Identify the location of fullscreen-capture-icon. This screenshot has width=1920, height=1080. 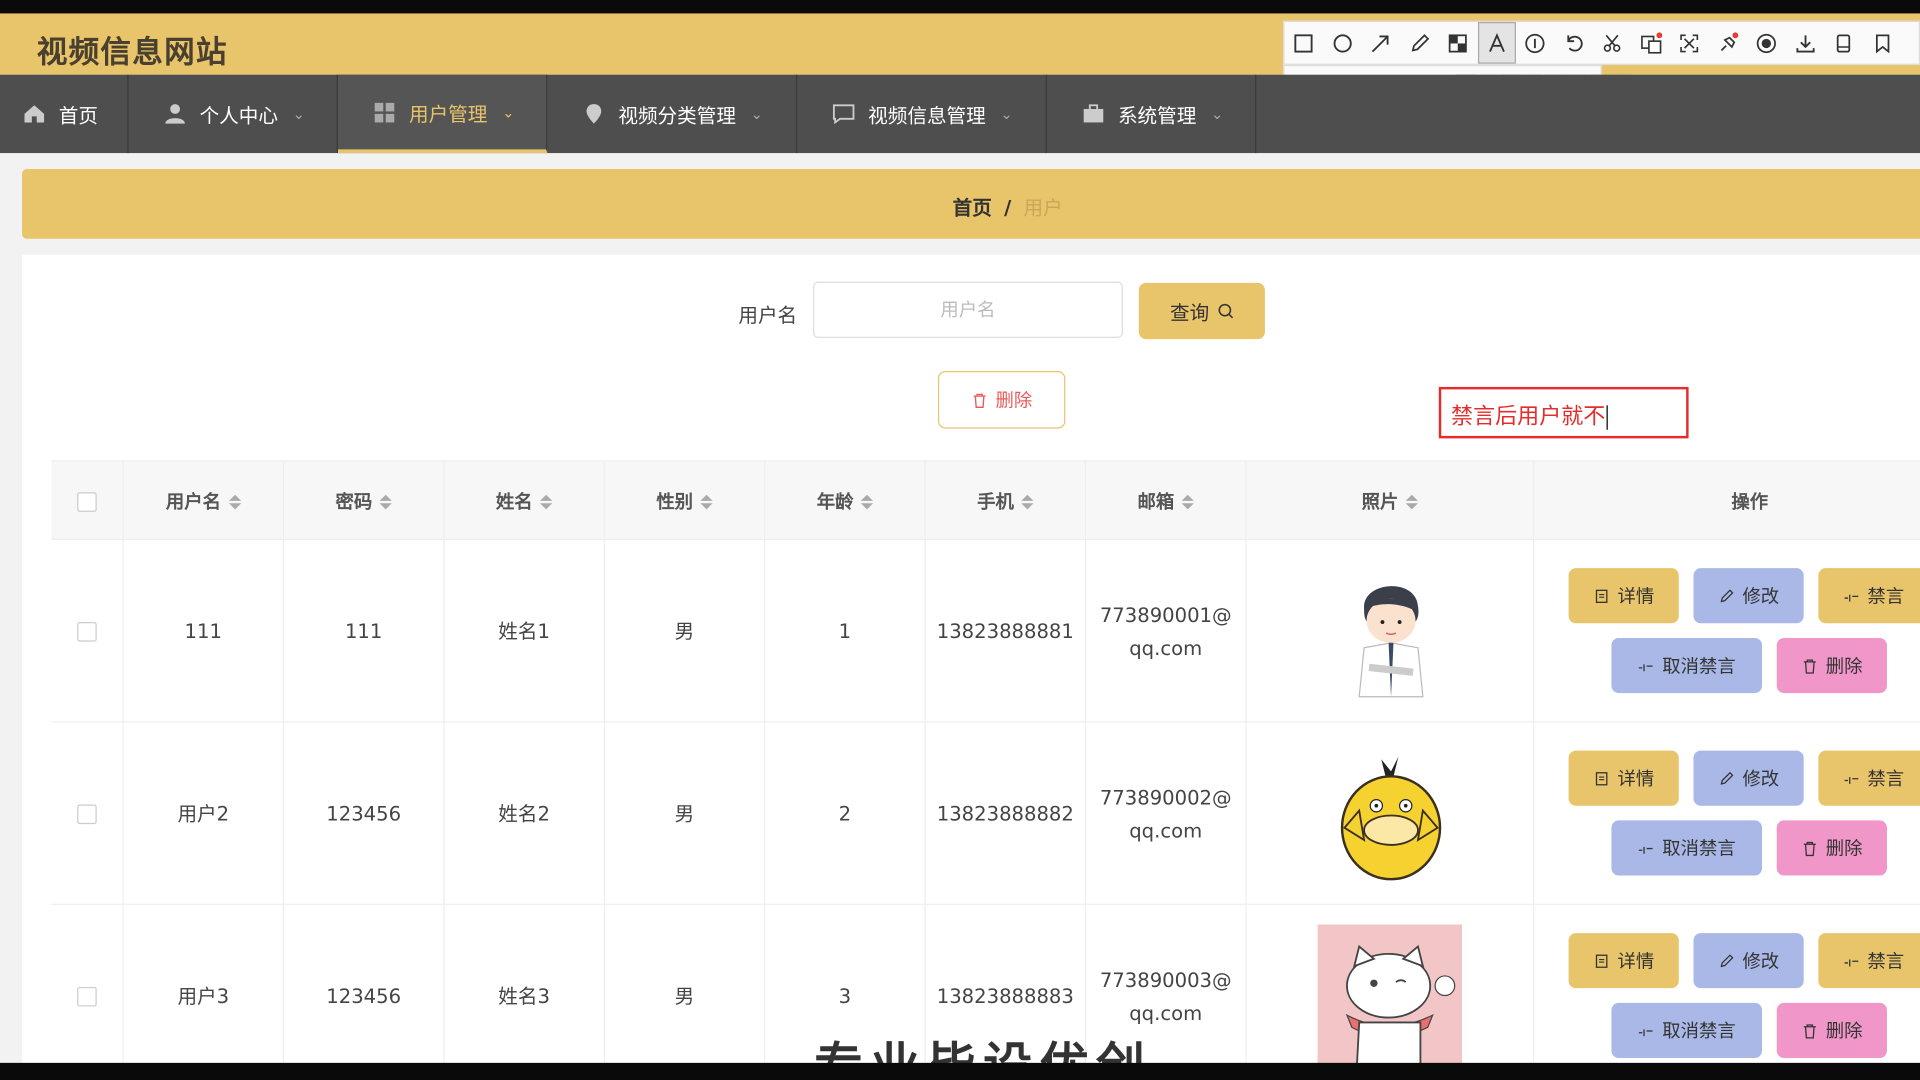
(1689, 43).